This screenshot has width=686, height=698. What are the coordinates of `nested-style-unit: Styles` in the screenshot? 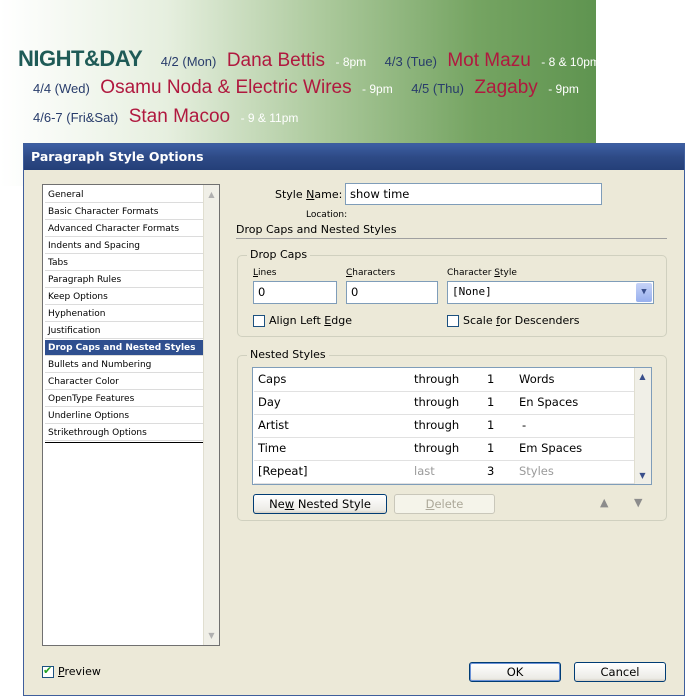 It's located at (536, 471).